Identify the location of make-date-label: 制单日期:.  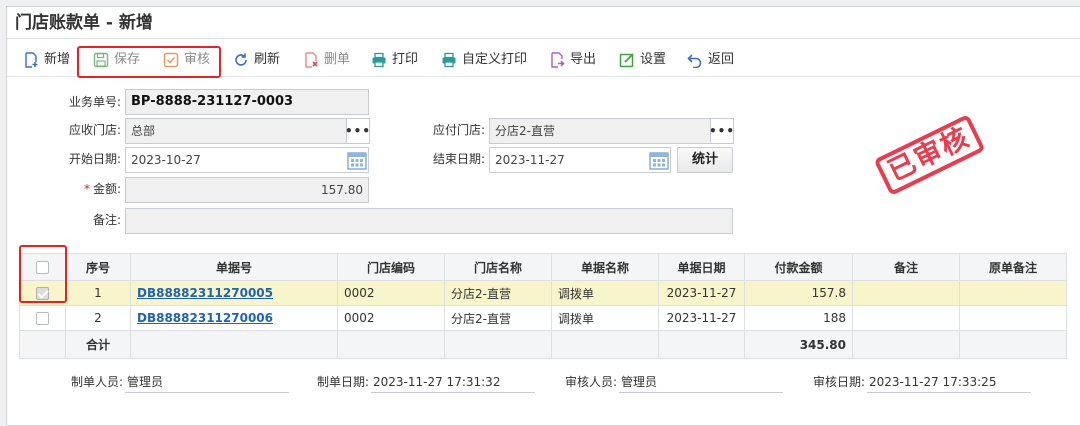
(343, 382).